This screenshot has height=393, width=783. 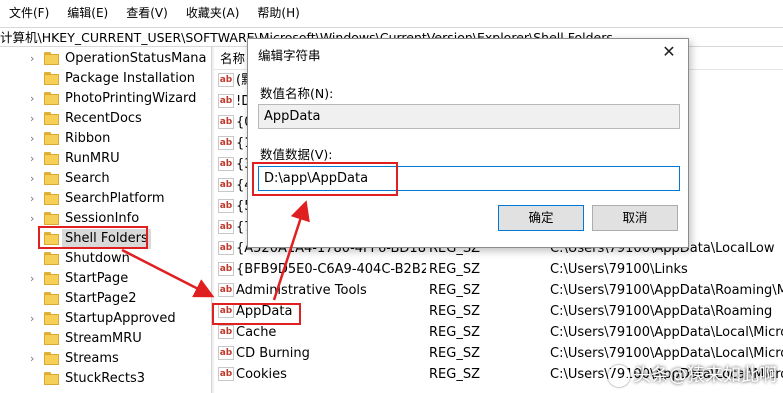 I want to click on tree-item-label: StartPage2, so click(x=101, y=298).